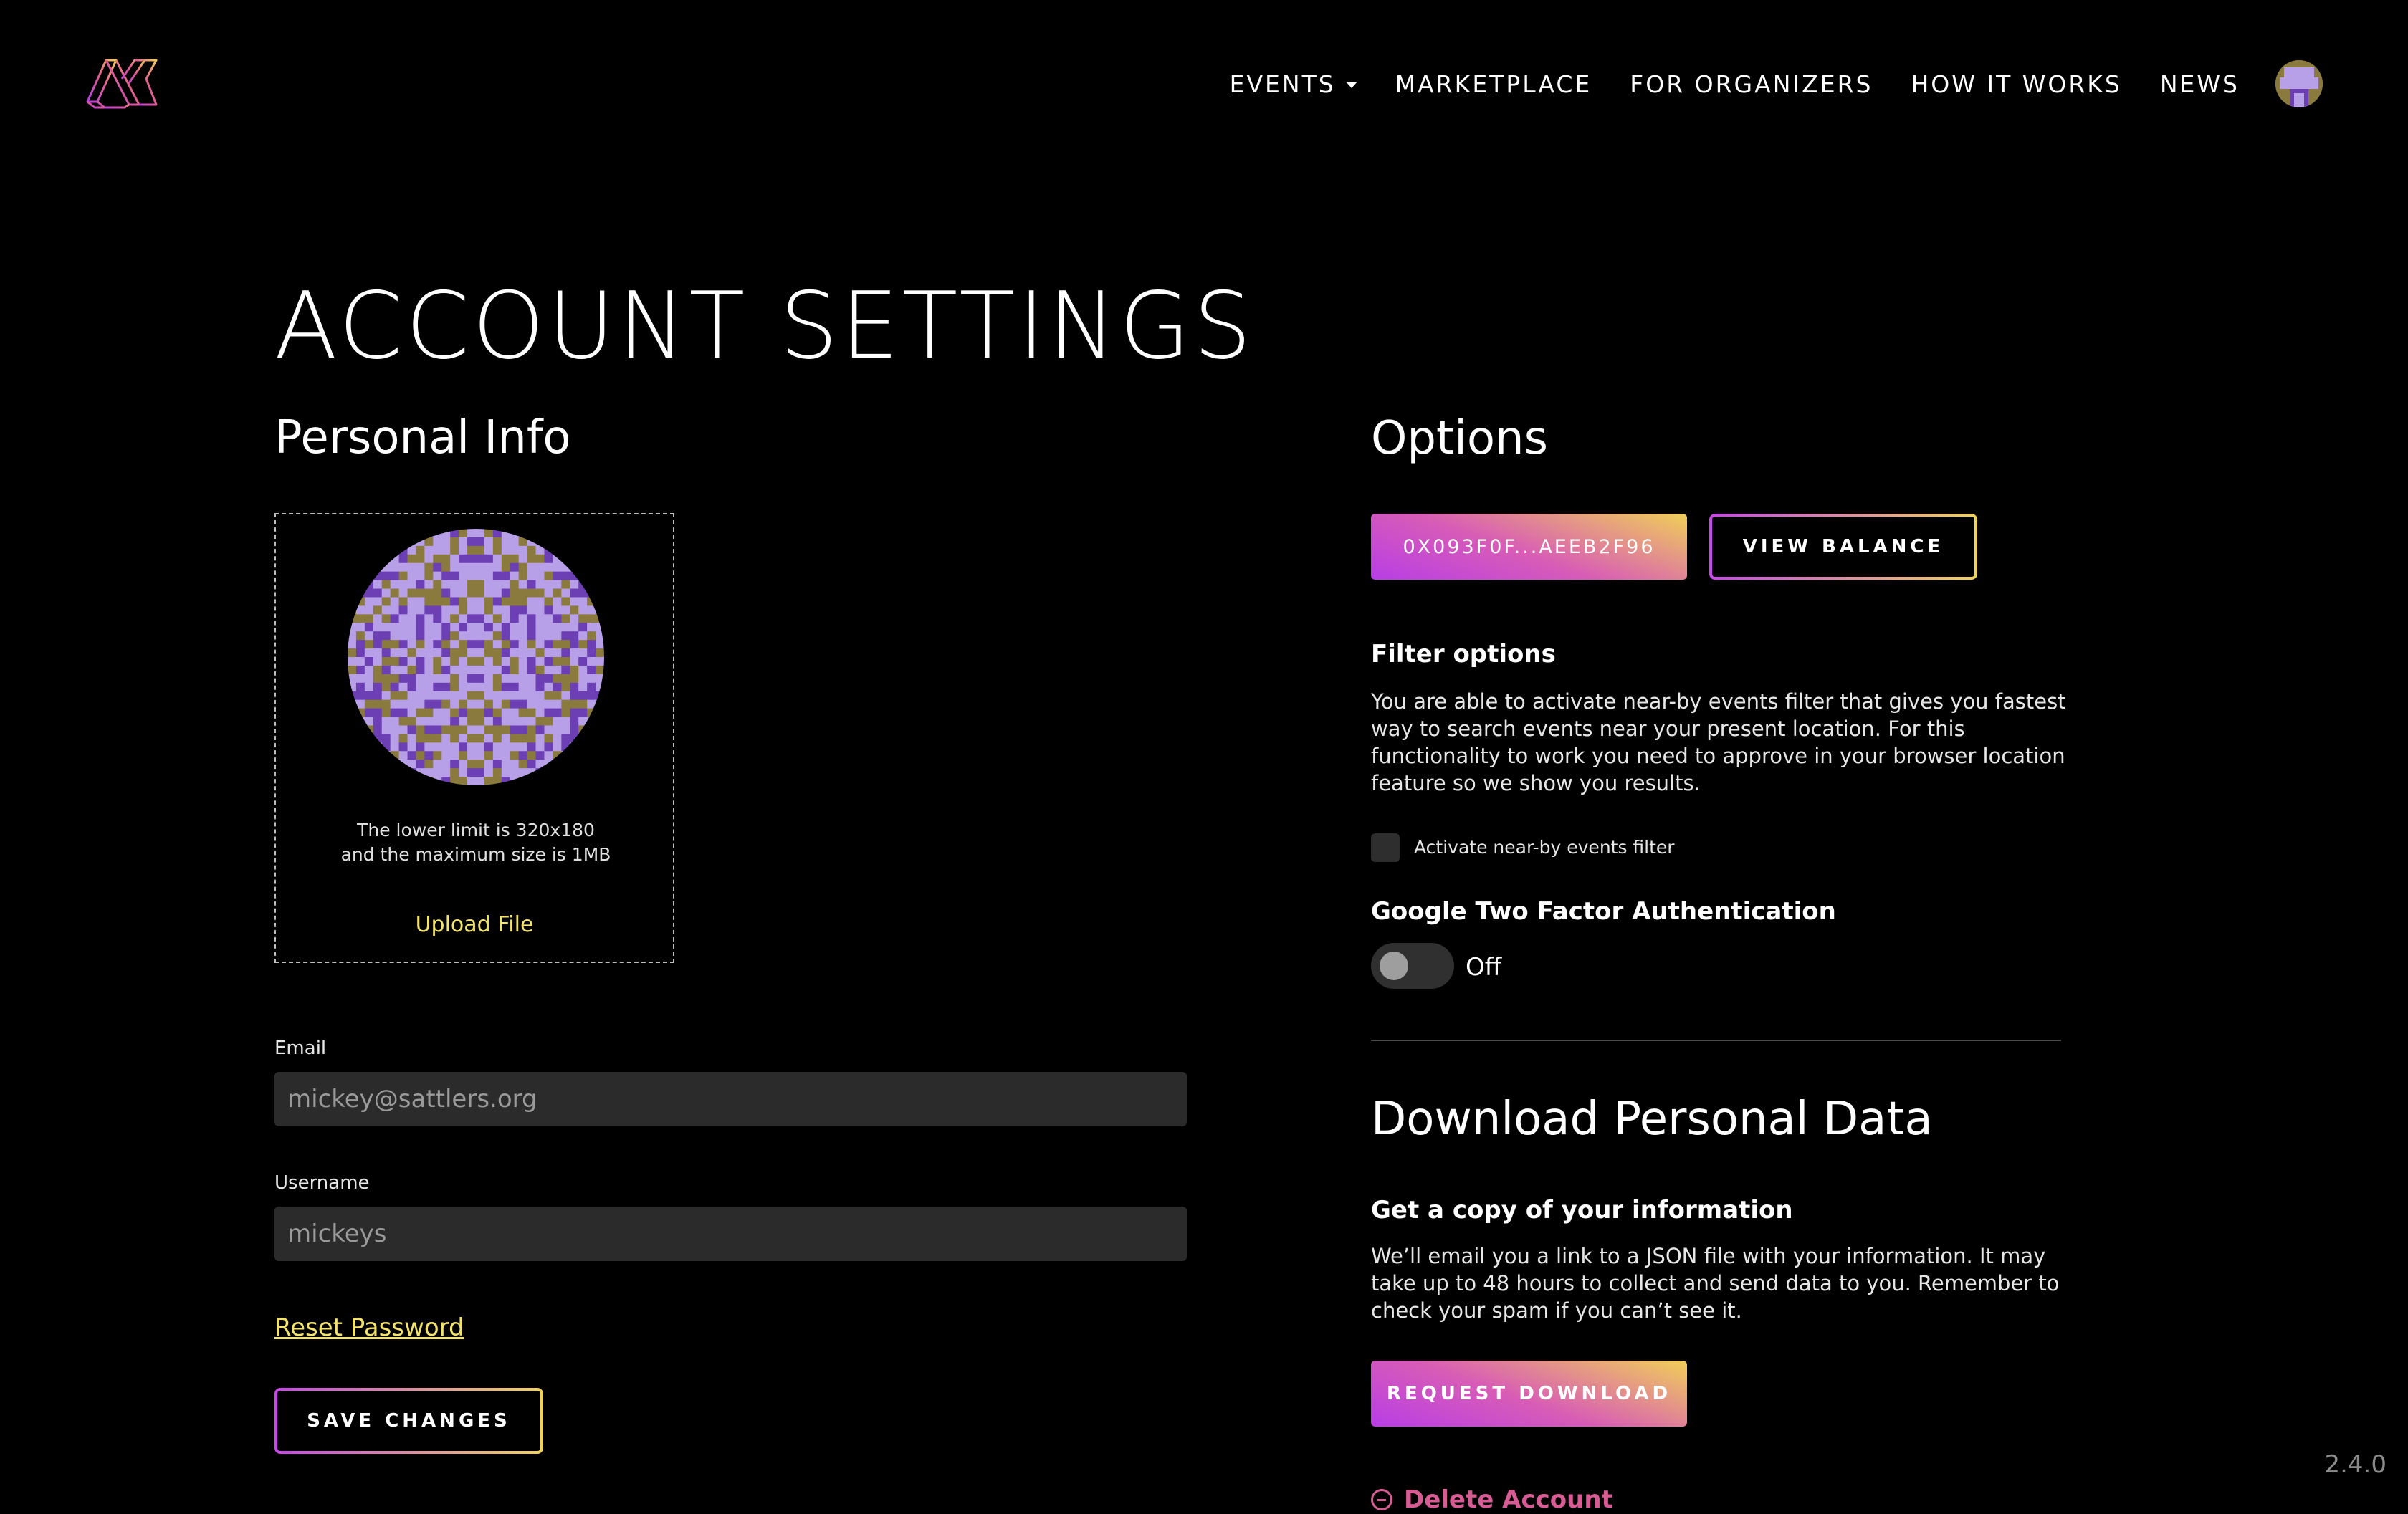 The image size is (2408, 1514). I want to click on get-copy-heading: Get a copy of your information, so click(1582, 1210).